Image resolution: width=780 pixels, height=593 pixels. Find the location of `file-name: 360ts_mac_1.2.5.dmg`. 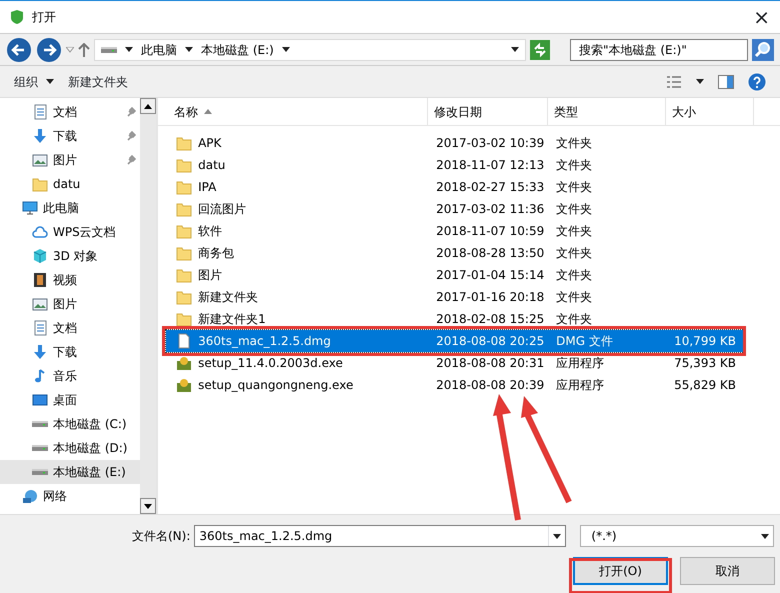

file-name: 360ts_mac_1.2.5.dmg is located at coordinates (264, 341).